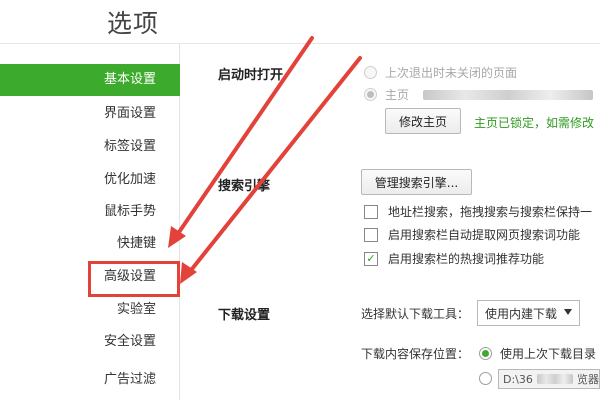 This screenshot has width=600, height=400. What do you see at coordinates (588, 379) in the screenshot?
I see `download-path-tail: 览器` at bounding box center [588, 379].